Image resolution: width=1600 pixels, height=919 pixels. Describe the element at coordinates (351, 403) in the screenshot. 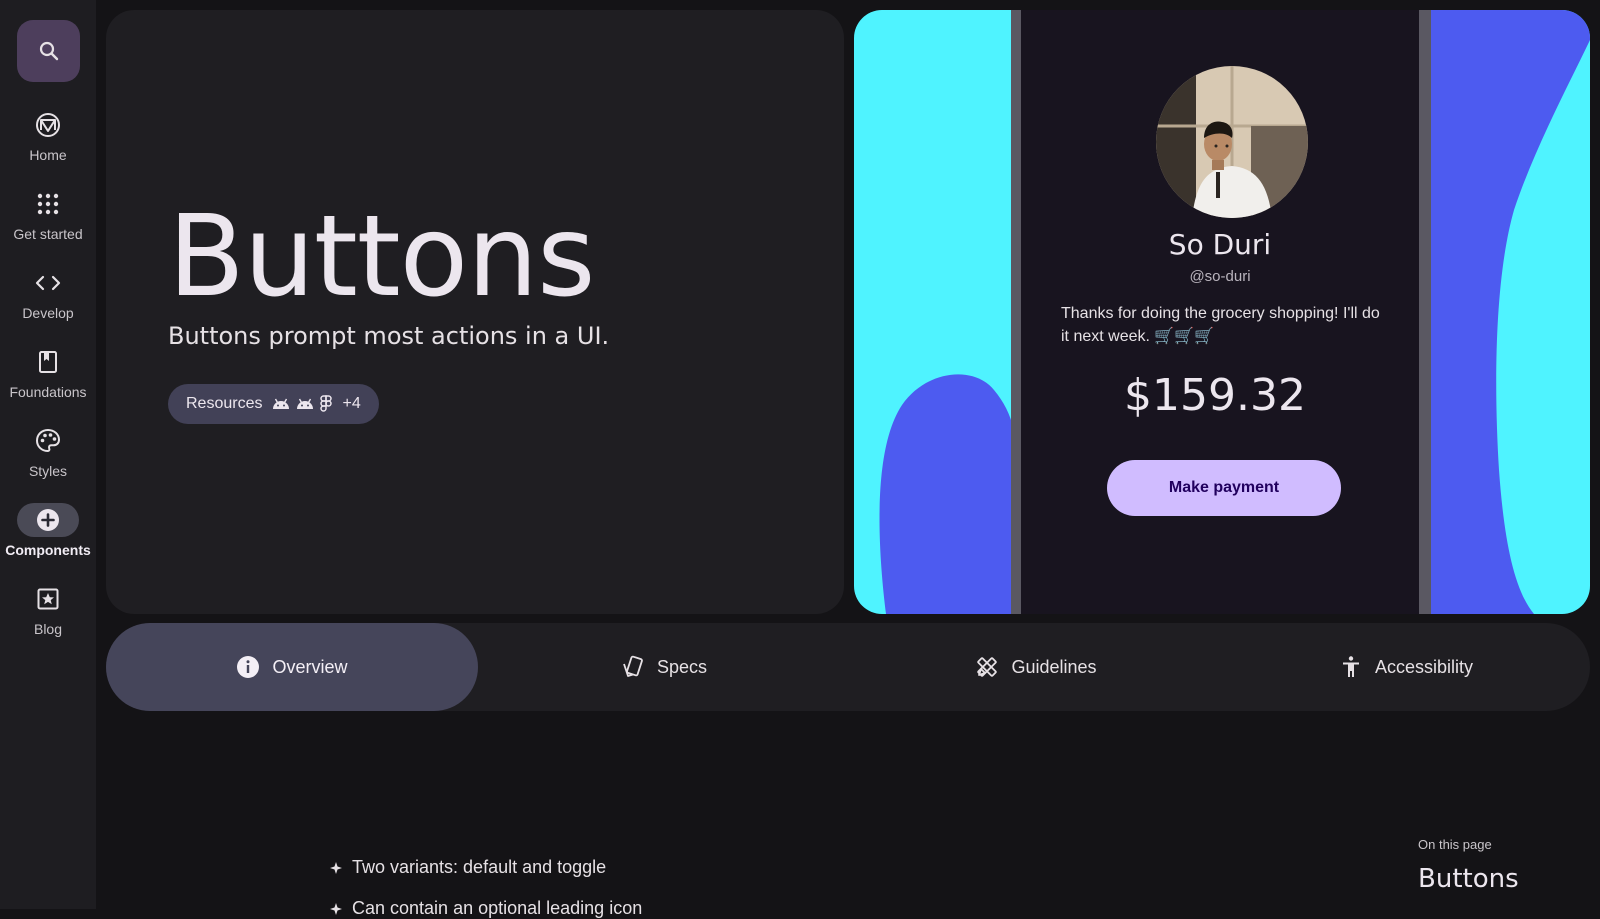

I see `resources-more-count: +4` at that location.